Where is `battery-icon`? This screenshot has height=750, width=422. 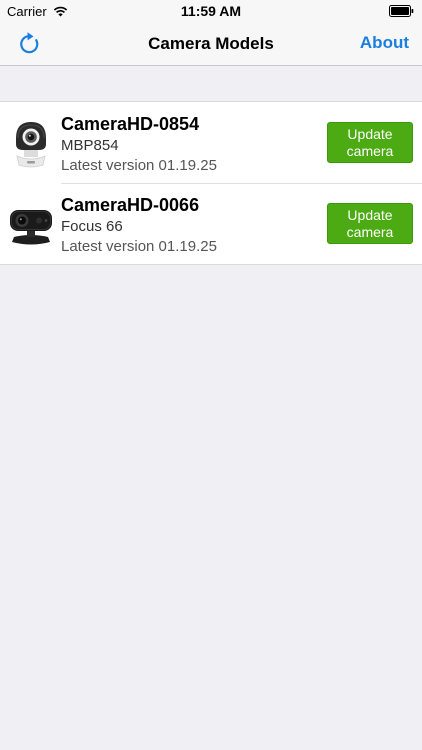 battery-icon is located at coordinates (401, 11).